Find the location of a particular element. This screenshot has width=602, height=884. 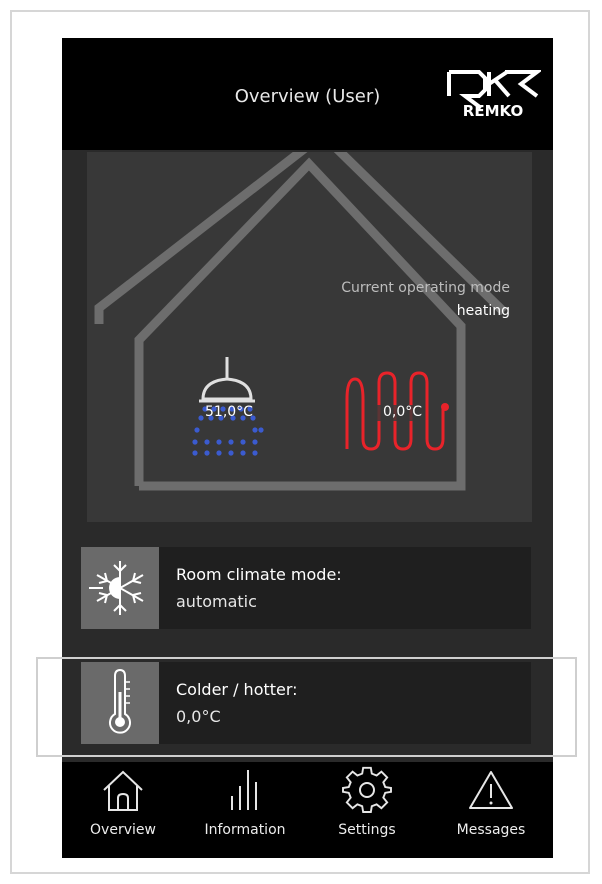

warning-icon is located at coordinates (491, 790).